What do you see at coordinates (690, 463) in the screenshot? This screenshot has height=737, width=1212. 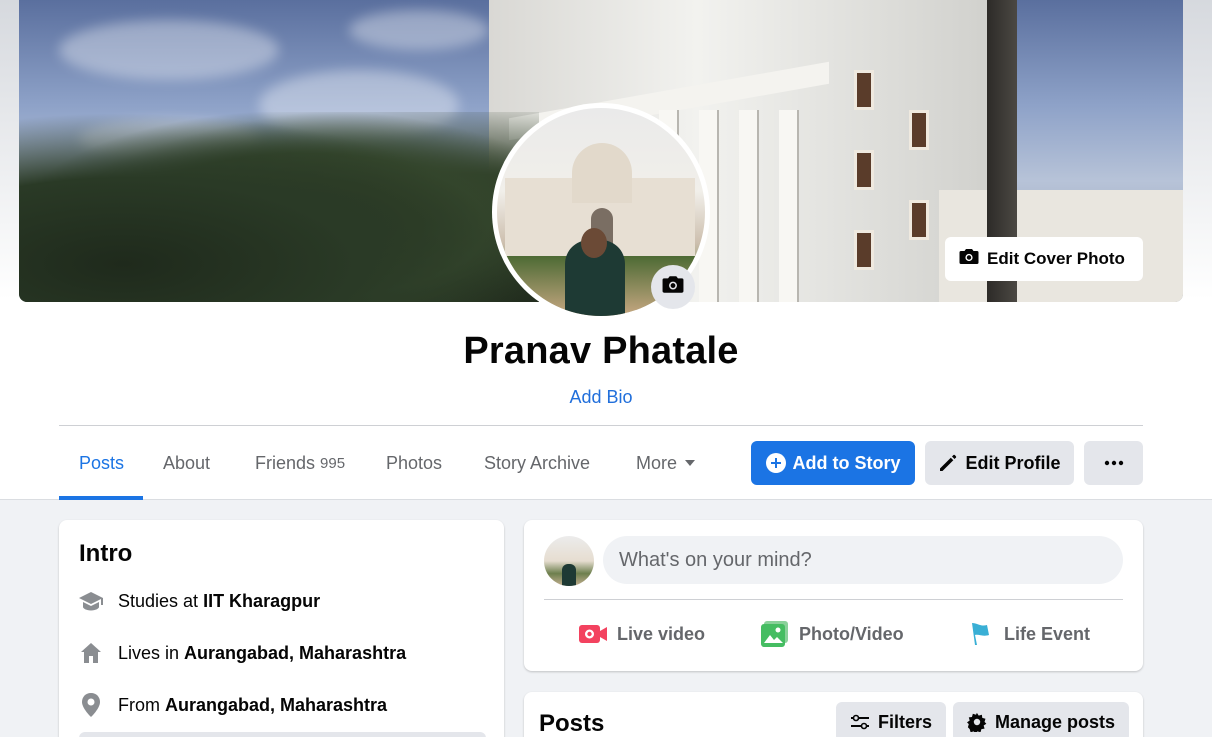 I see `caret-down-icon` at bounding box center [690, 463].